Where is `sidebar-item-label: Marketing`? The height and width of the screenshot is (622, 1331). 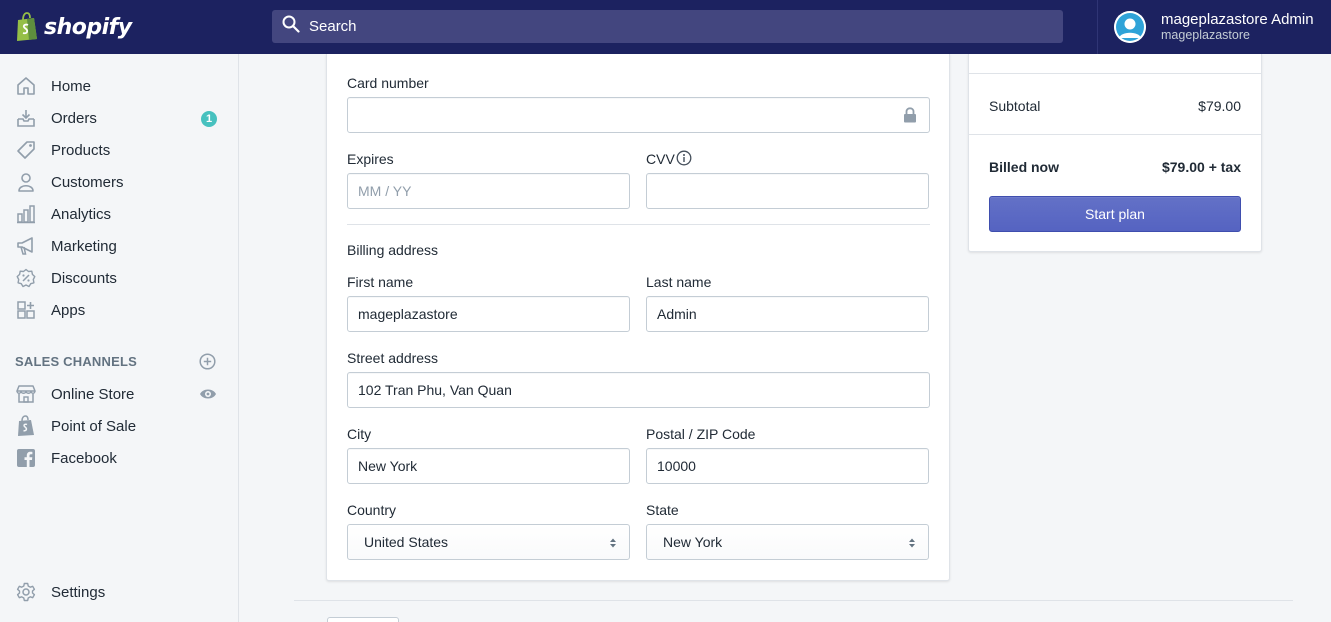
sidebar-item-label: Marketing is located at coordinates (84, 246).